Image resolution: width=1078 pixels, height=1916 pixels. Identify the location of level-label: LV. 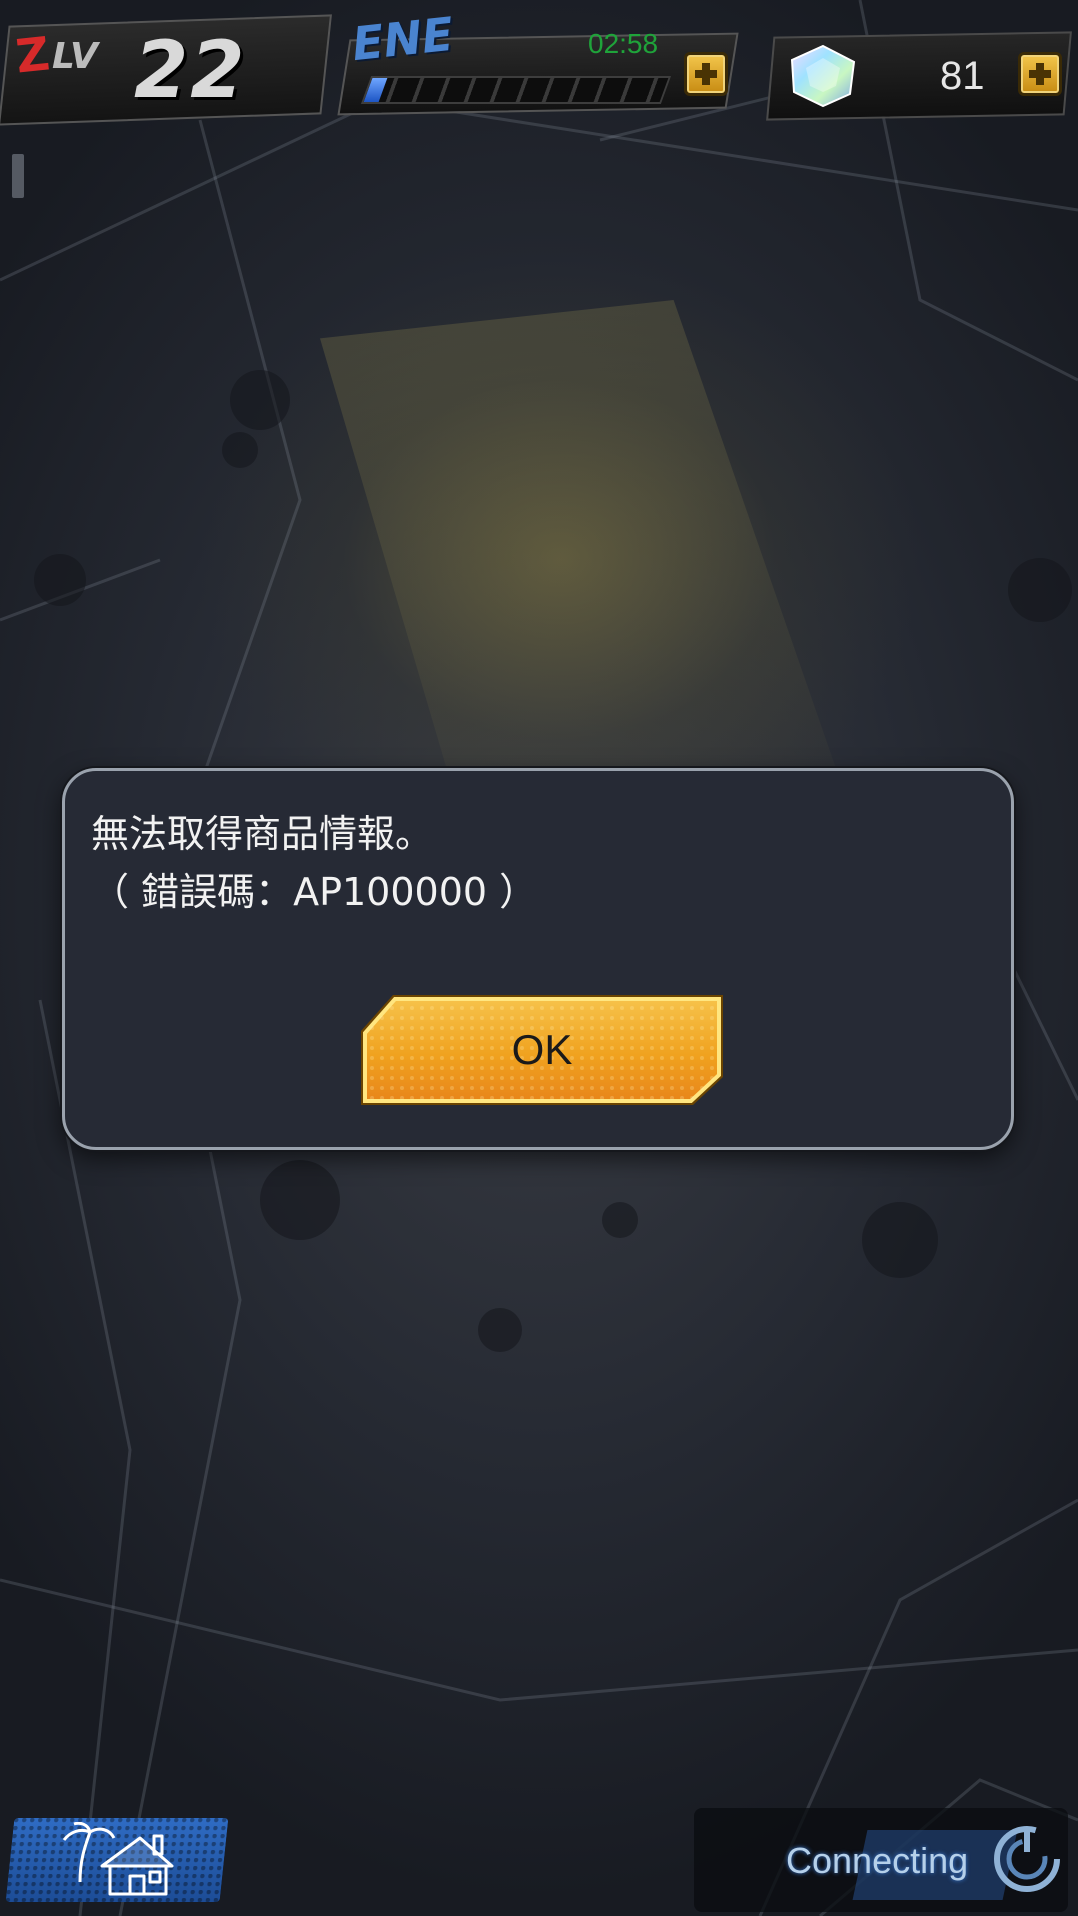
(75, 56).